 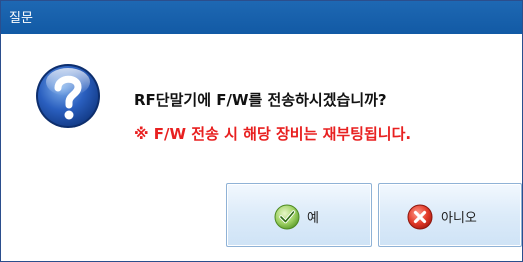 I want to click on no-button: 아니오, so click(x=450, y=215).